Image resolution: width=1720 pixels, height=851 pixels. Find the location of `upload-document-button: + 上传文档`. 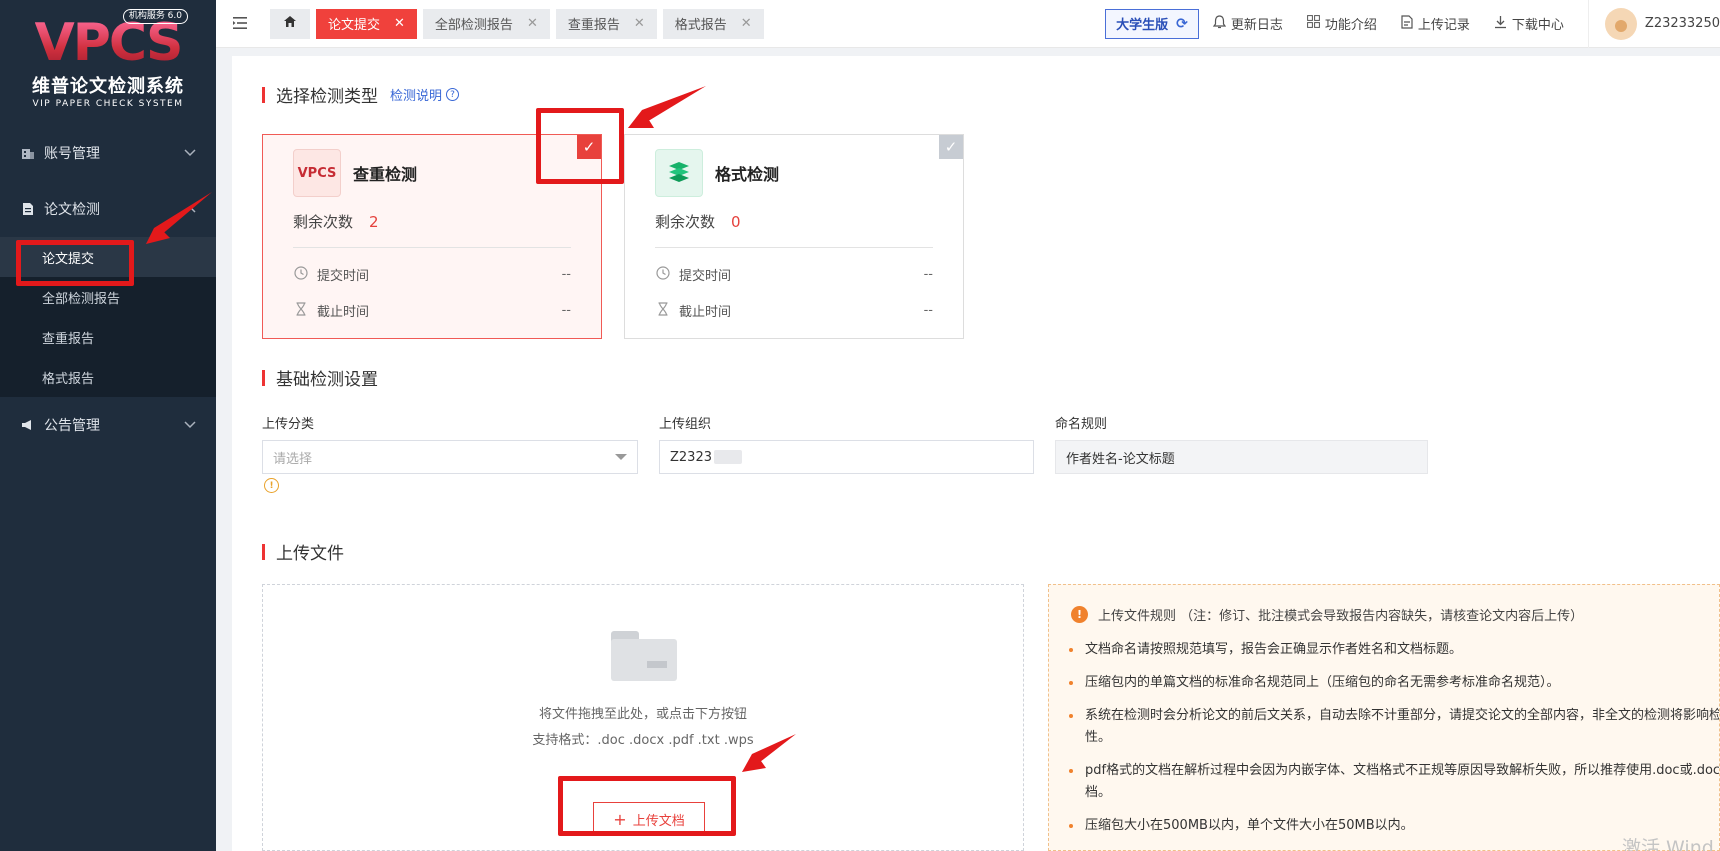

upload-document-button: + 上传文档 is located at coordinates (649, 819).